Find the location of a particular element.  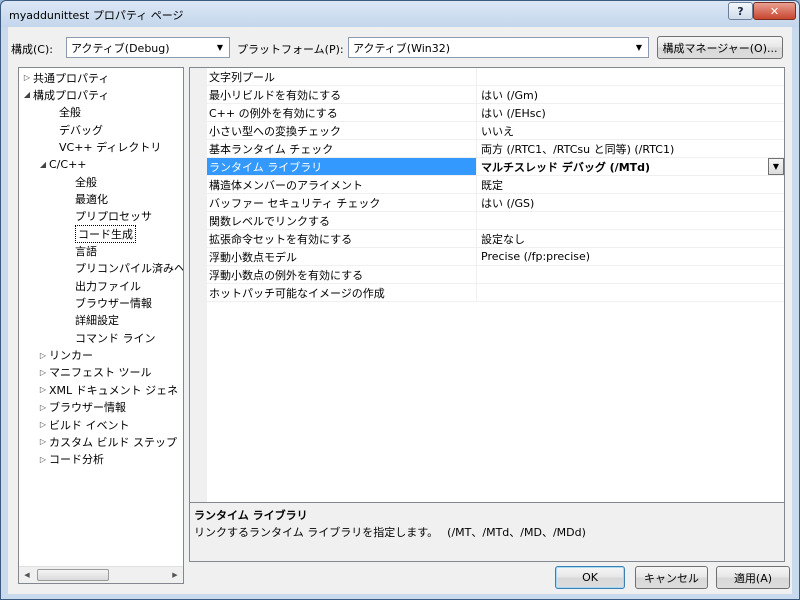

property-name: C++ の例外を有効にする is located at coordinates (342, 112).